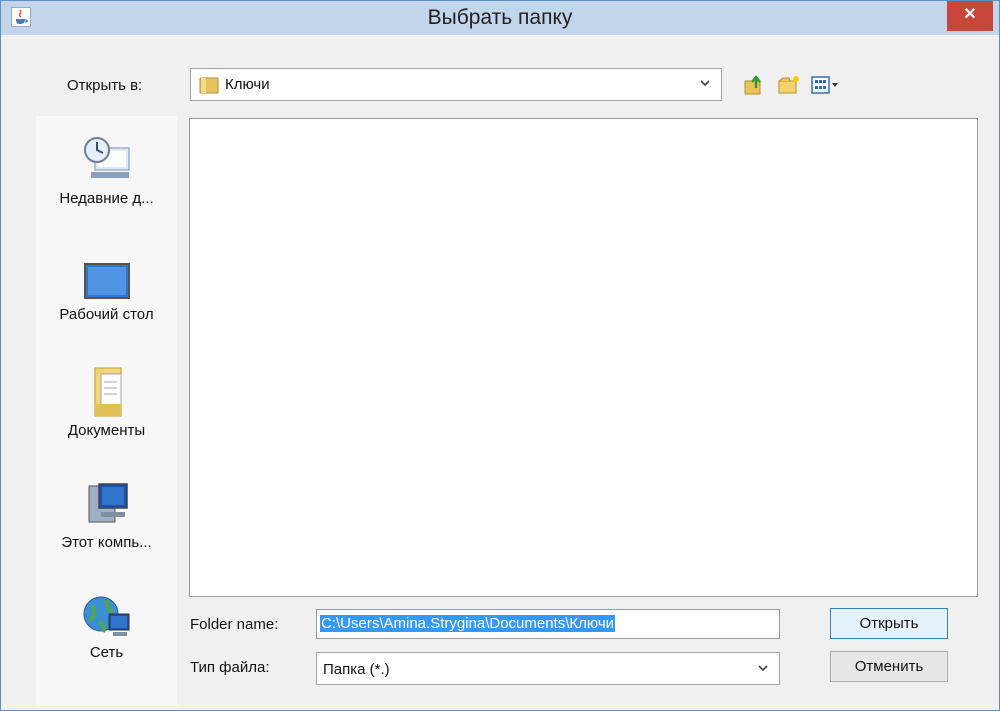  What do you see at coordinates (209, 87) in the screenshot?
I see `folder-icon` at bounding box center [209, 87].